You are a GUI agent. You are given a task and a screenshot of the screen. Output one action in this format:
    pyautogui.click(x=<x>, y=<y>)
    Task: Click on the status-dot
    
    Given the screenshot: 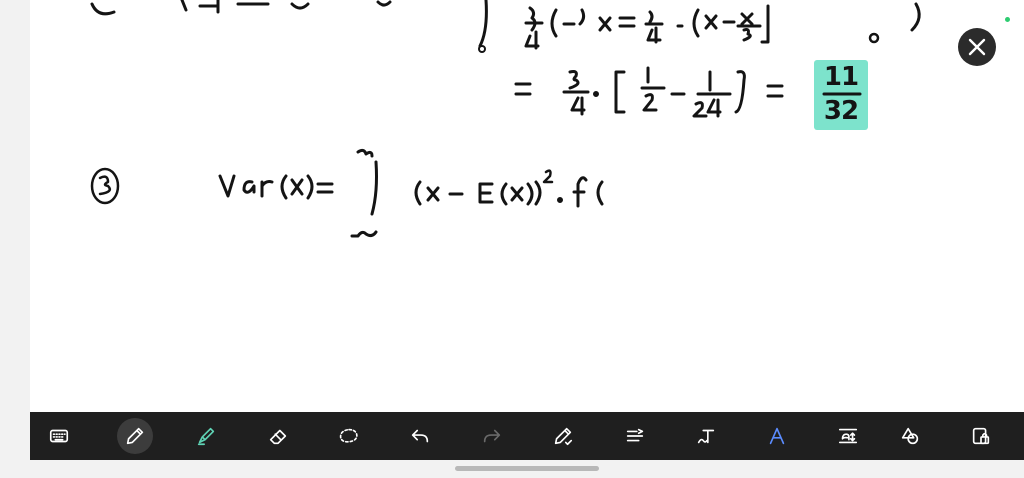 What is the action you would take?
    pyautogui.click(x=1007, y=19)
    